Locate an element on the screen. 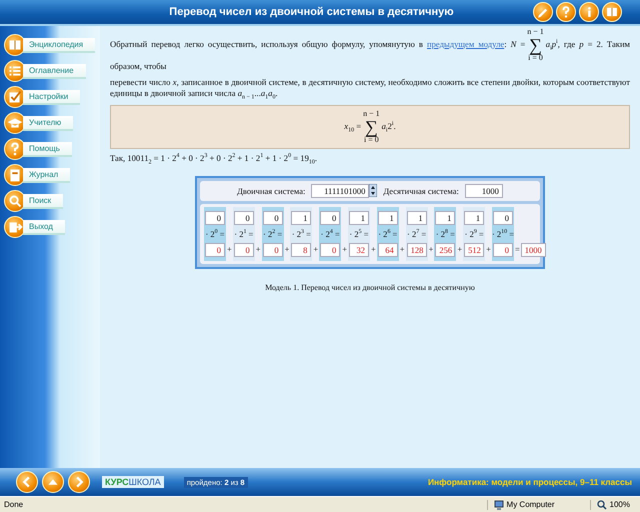  power-label: · 2$^{2}$ = is located at coordinates (272, 233).